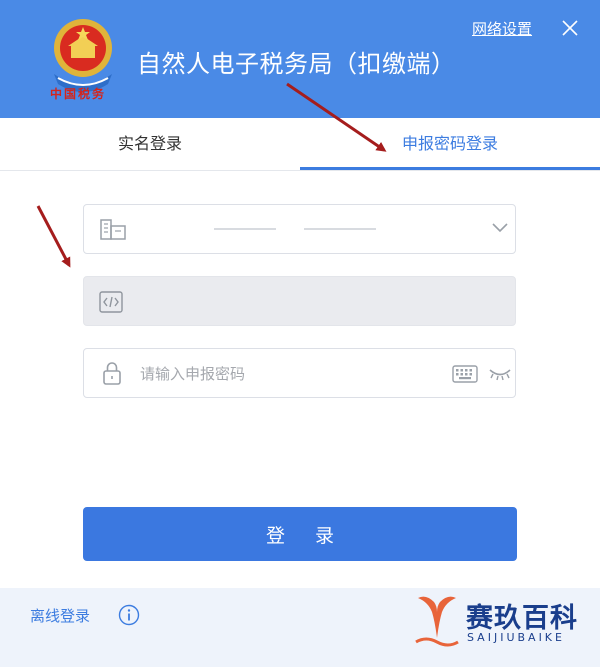 The image size is (600, 667). What do you see at coordinates (290, 374) in the screenshot?
I see `password-input` at bounding box center [290, 374].